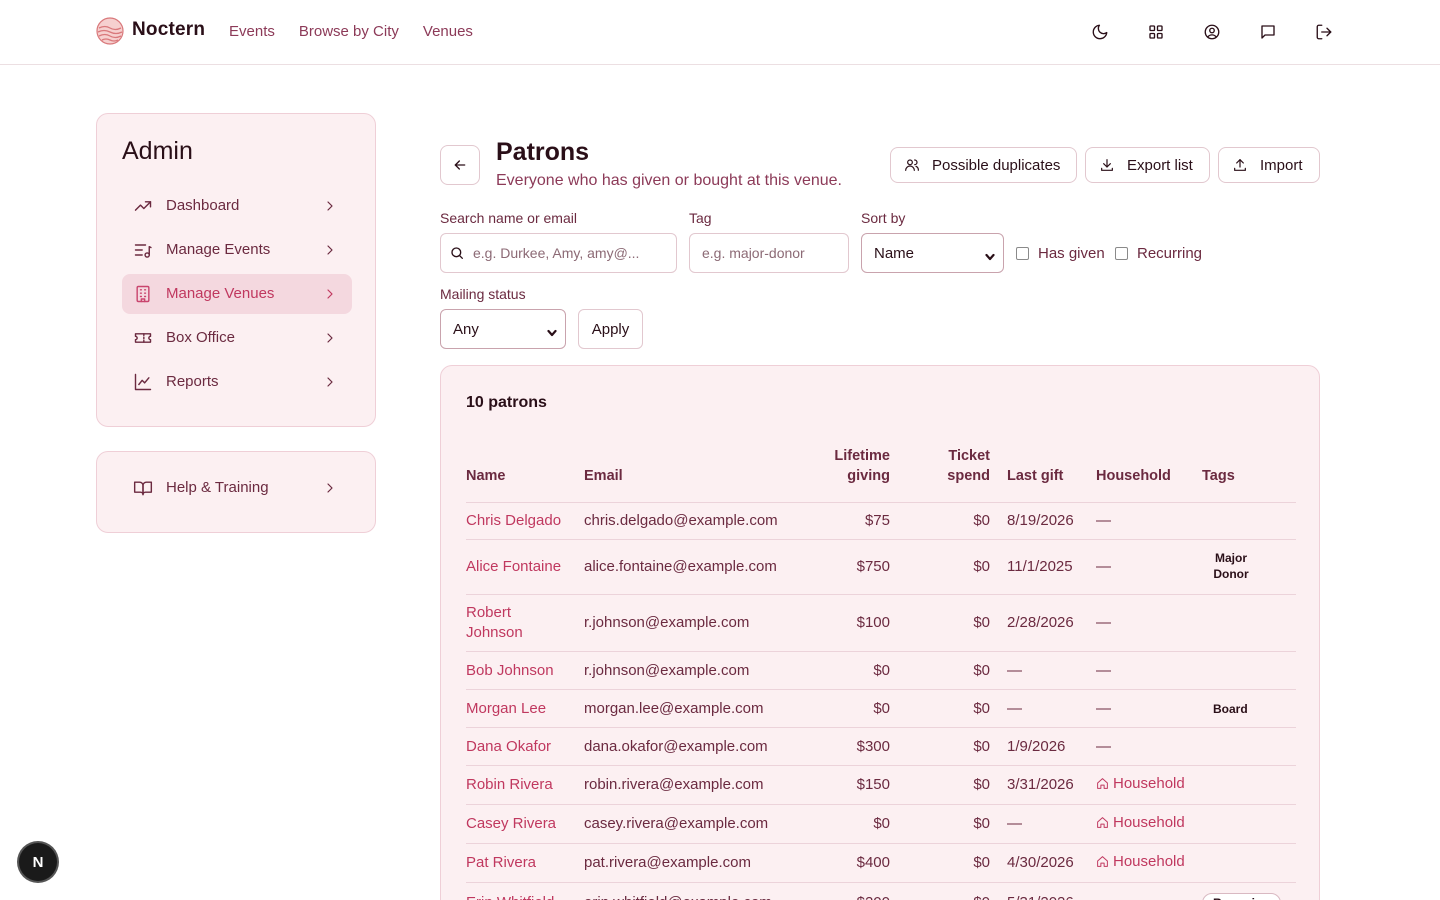 Image resolution: width=1440 pixels, height=900 pixels. I want to click on sidebar-item-manage-events: Manage Events, so click(237, 250).